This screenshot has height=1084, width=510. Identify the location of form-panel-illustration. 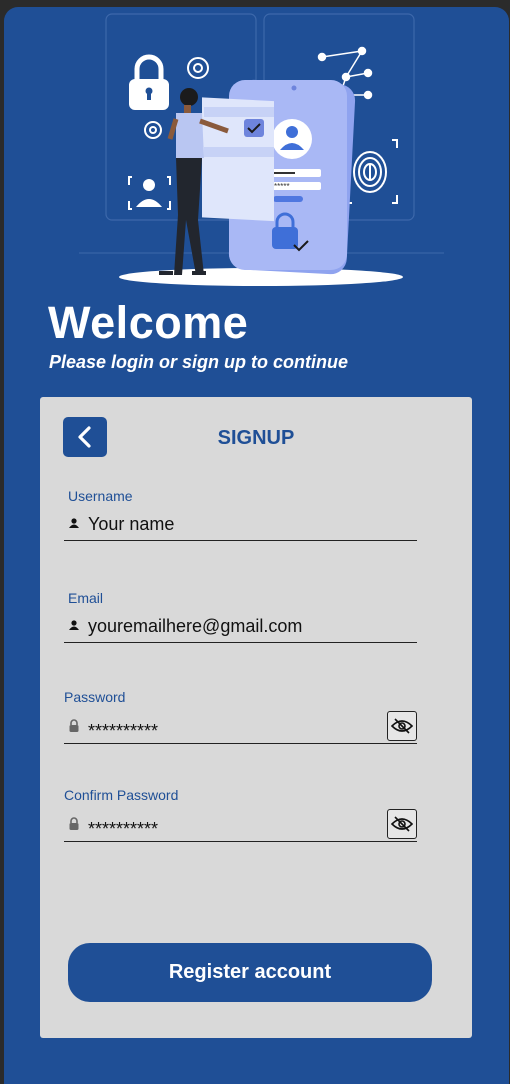
(238, 159).